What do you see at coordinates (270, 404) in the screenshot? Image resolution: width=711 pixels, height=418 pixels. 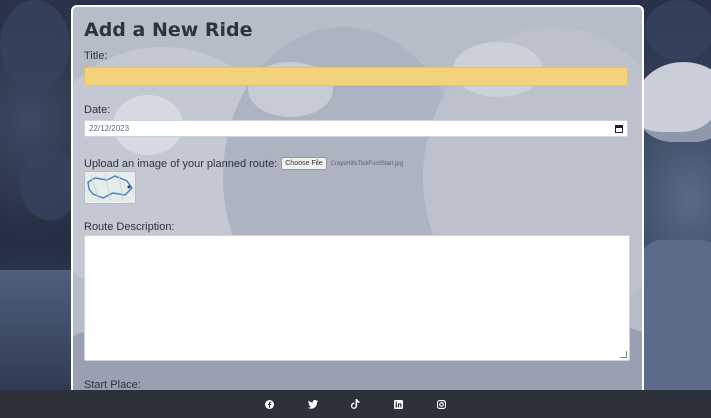 I see `facebook-icon` at bounding box center [270, 404].